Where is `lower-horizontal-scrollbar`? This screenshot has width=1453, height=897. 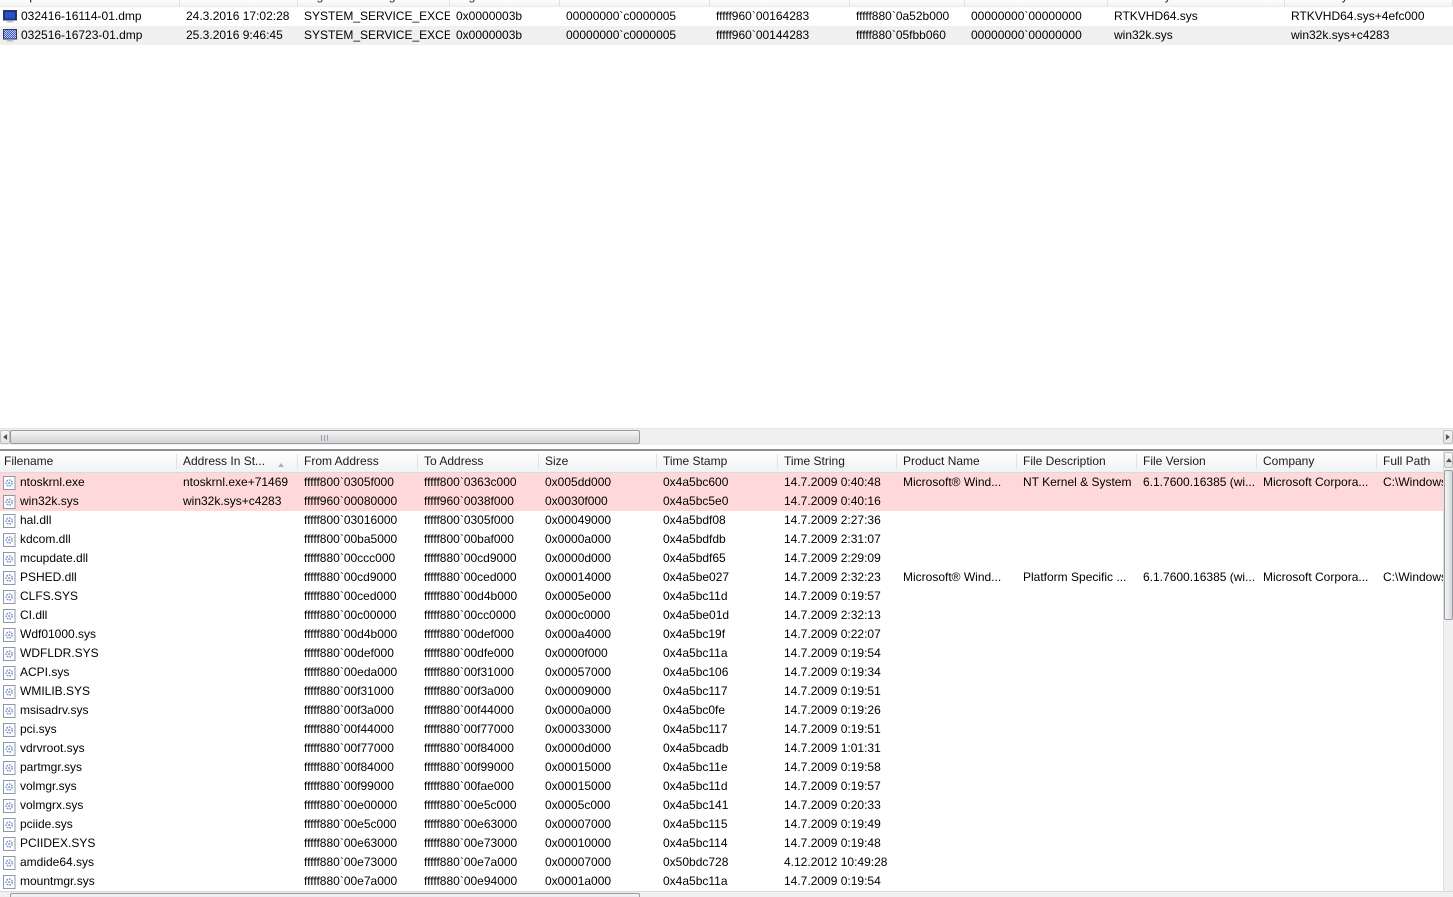
lower-horizontal-scrollbar is located at coordinates (726, 894).